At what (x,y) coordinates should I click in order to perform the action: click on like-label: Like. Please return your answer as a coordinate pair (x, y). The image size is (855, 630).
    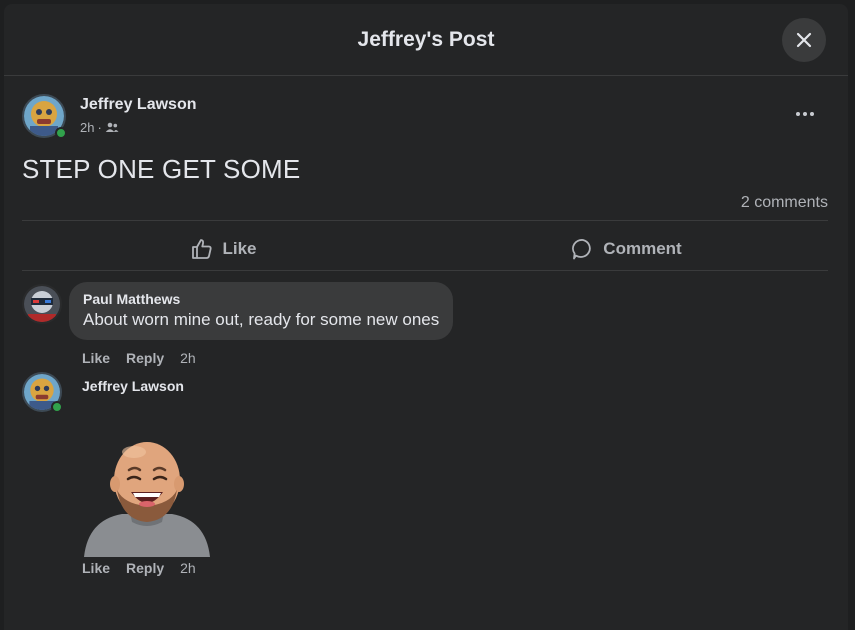
    Looking at the image, I should click on (239, 248).